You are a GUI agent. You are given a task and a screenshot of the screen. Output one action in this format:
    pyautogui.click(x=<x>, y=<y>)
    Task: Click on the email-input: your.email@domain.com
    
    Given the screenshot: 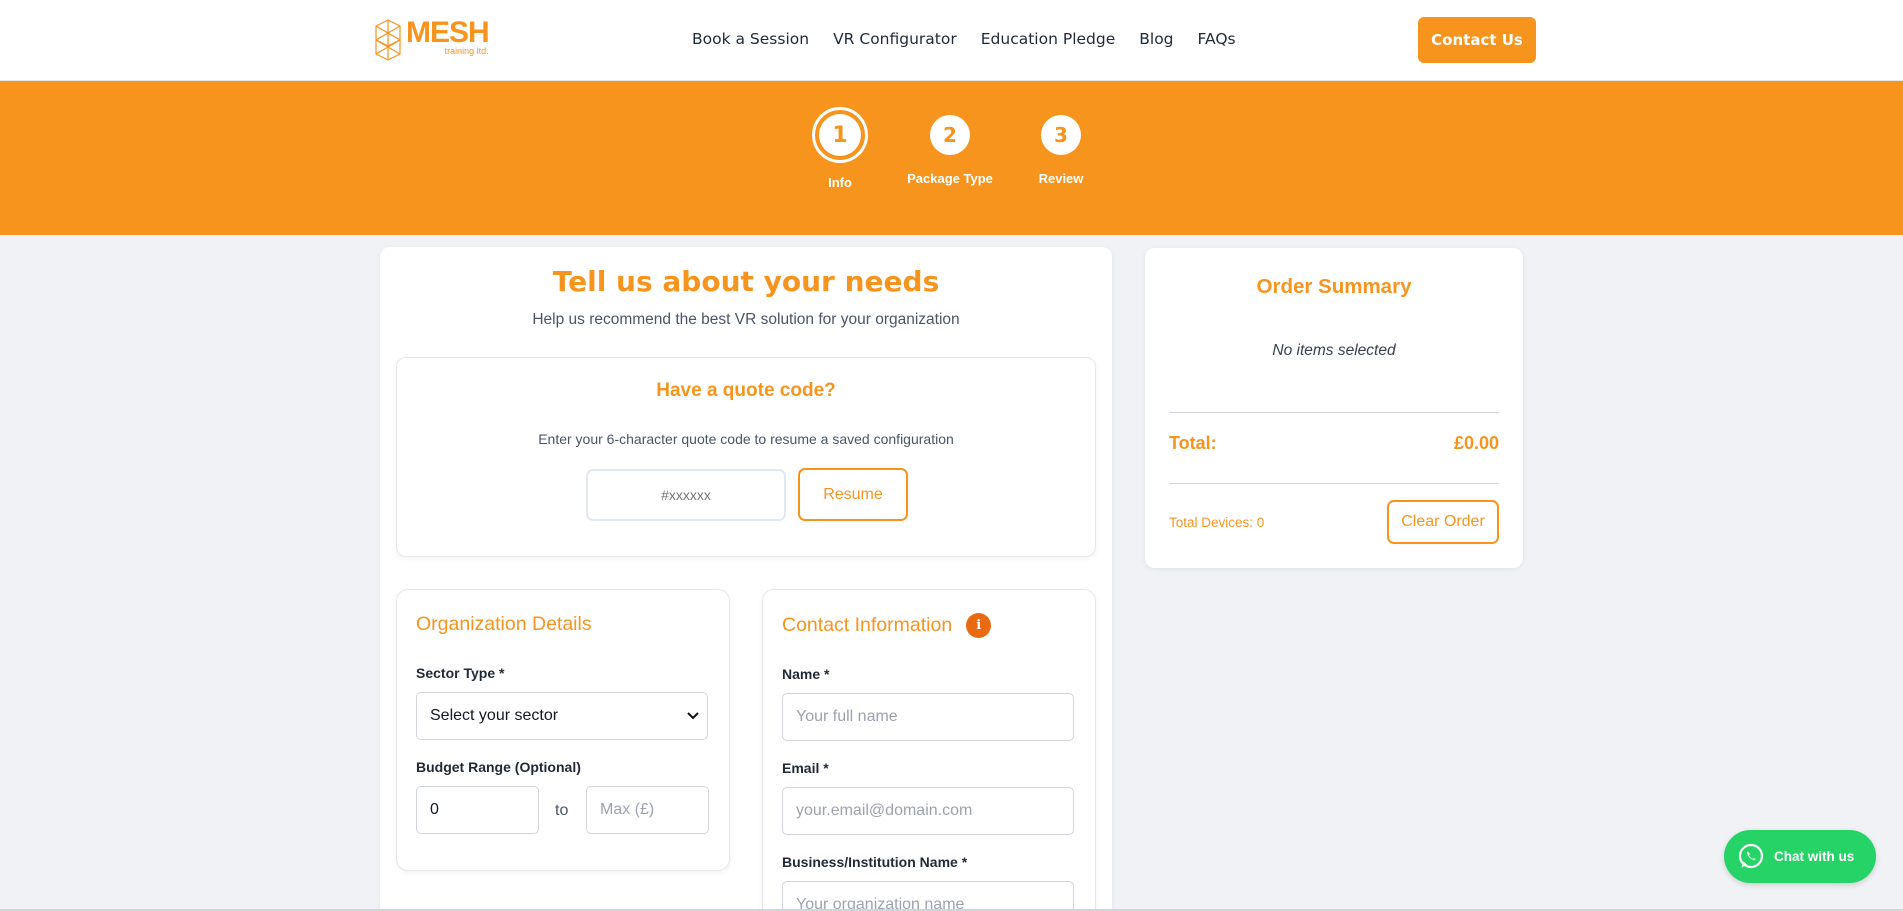 What is the action you would take?
    pyautogui.click(x=928, y=811)
    